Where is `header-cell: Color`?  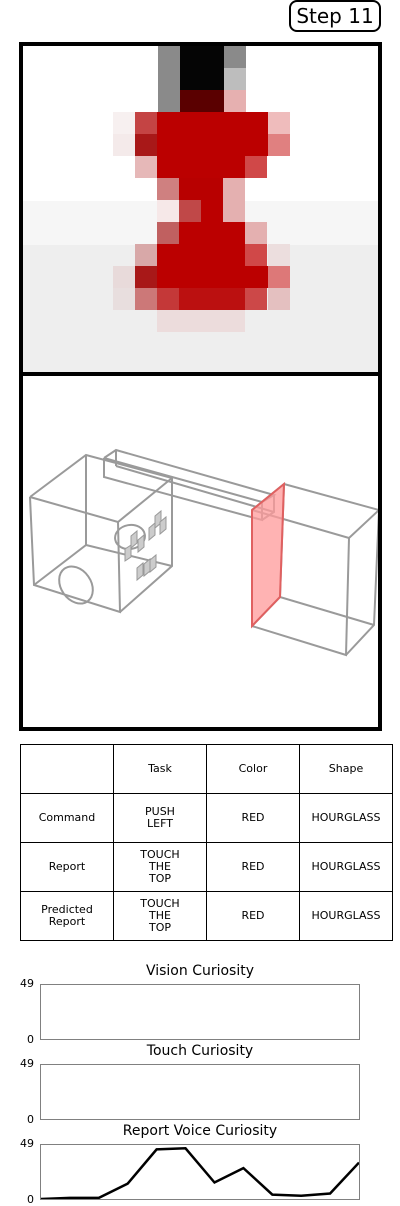 header-cell: Color is located at coordinates (253, 769).